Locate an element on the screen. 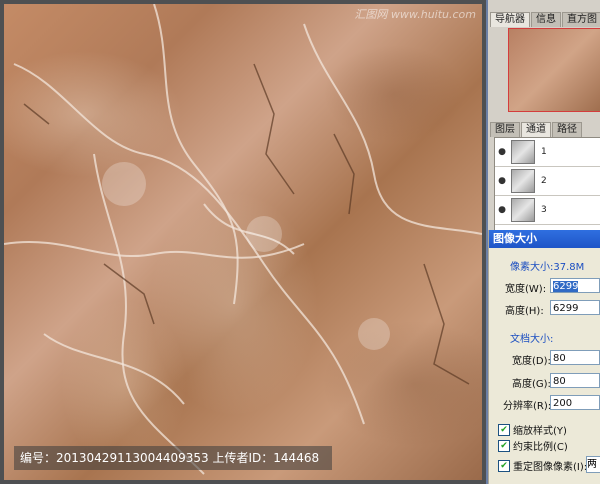 The width and height of the screenshot is (600, 484). doc-width-input: 80 is located at coordinates (575, 357).